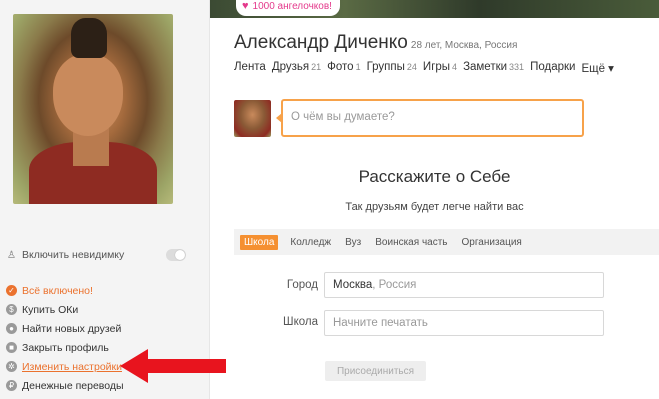  I want to click on profile-name: Александр Диченко 28 лет, Москва, Россия, so click(376, 42).